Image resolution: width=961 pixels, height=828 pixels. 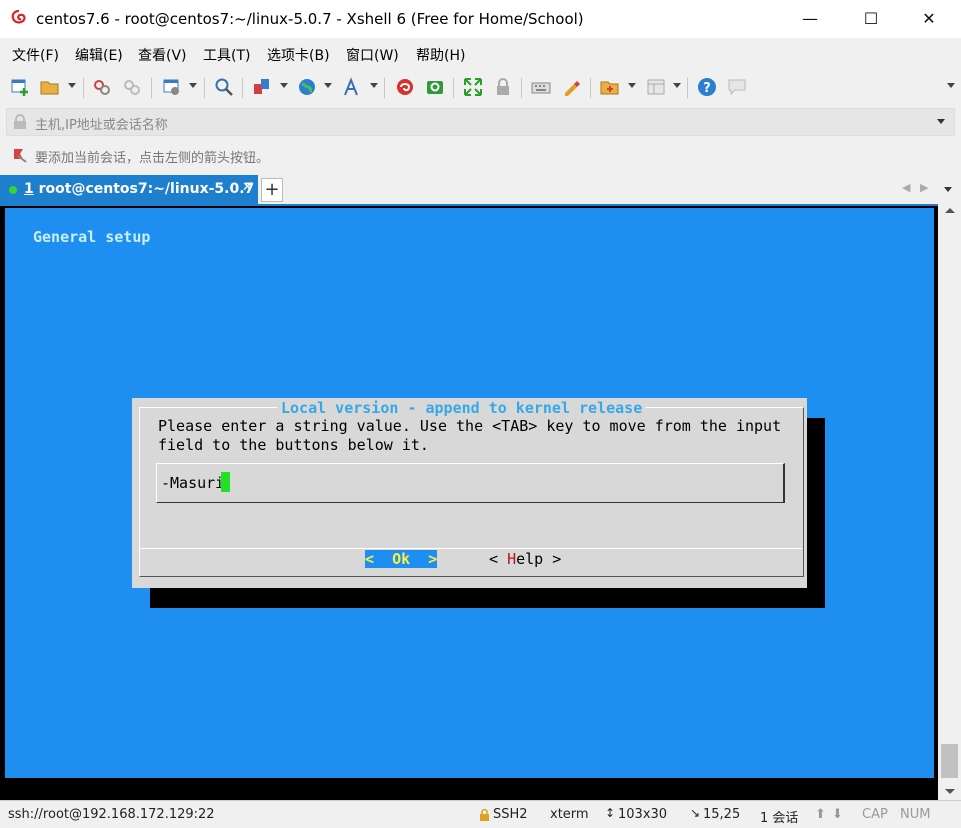 I want to click on font-dropdown-icon, so click(x=374, y=85).